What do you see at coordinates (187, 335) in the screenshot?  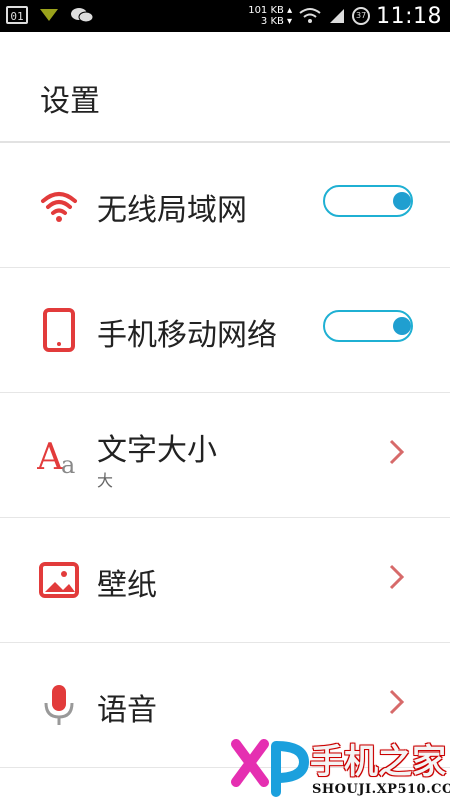 I see `setting-label-mobile-network: 手机移动网络` at bounding box center [187, 335].